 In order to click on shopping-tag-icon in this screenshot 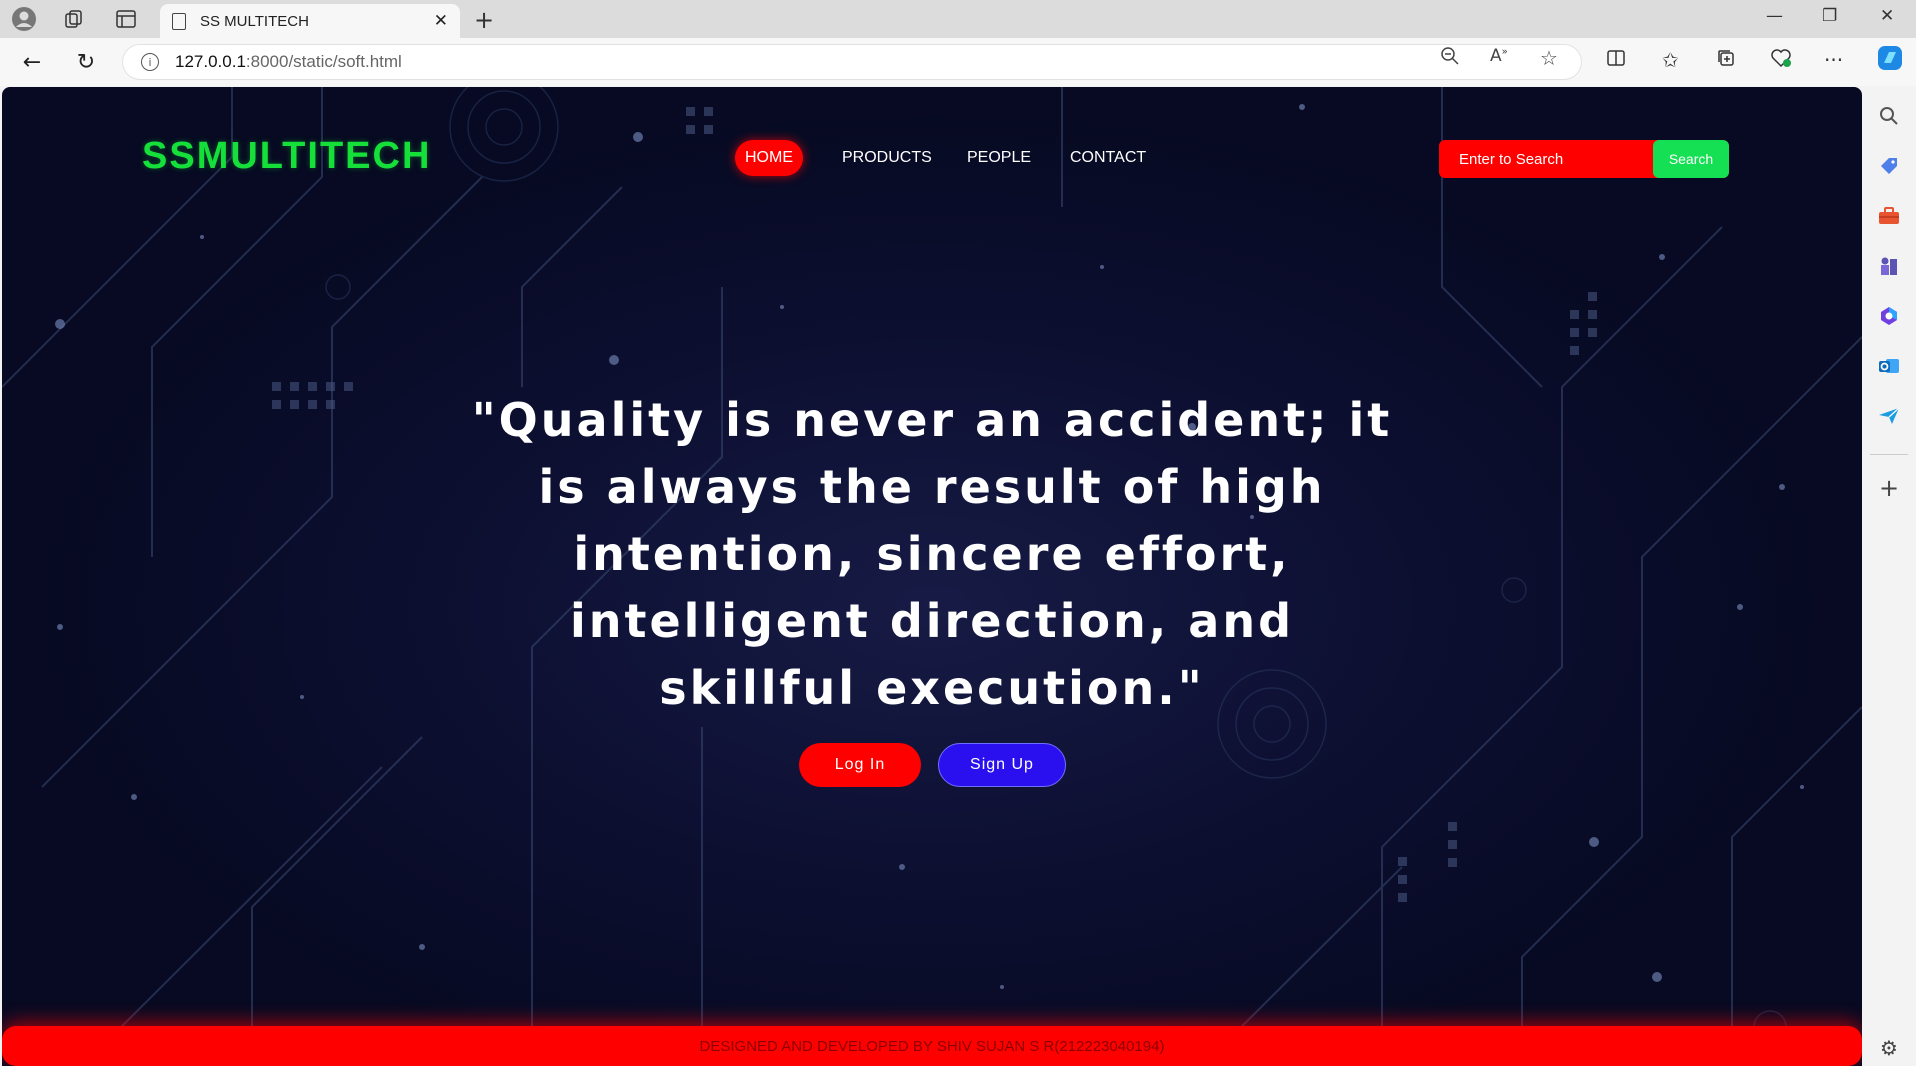, I will do `click(1889, 166)`.